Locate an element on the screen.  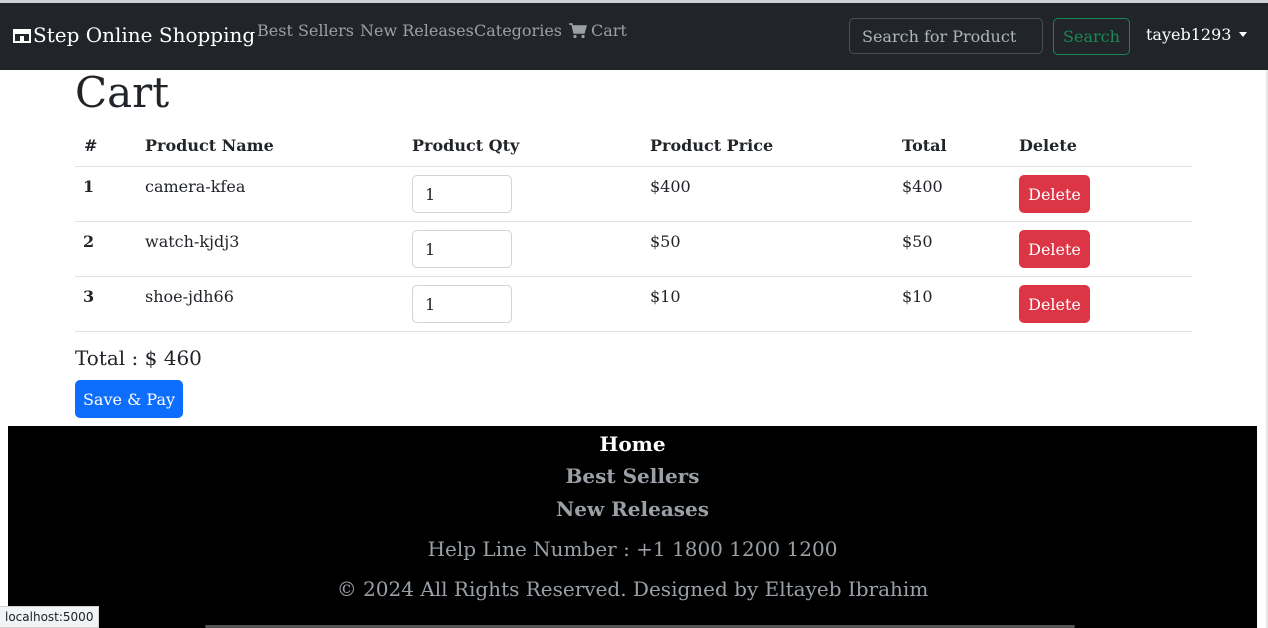
user-dropdown: tayeb1293 is located at coordinates (1197, 34).